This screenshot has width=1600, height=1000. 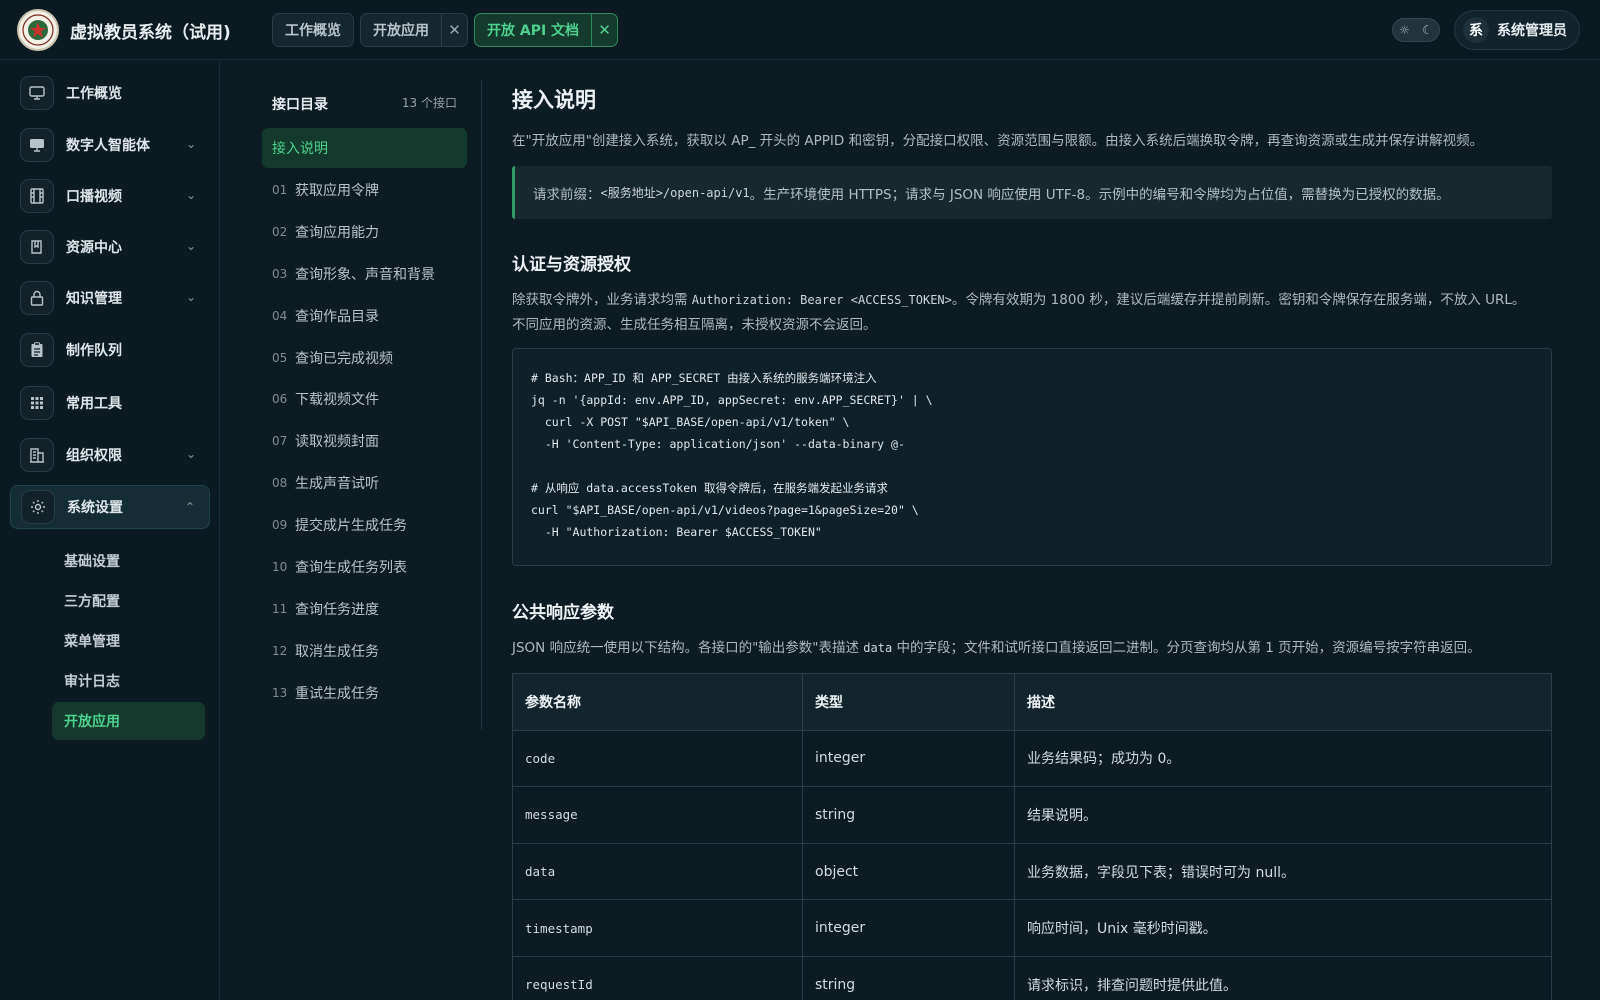 I want to click on sun-icon: ☼, so click(x=1404, y=30).